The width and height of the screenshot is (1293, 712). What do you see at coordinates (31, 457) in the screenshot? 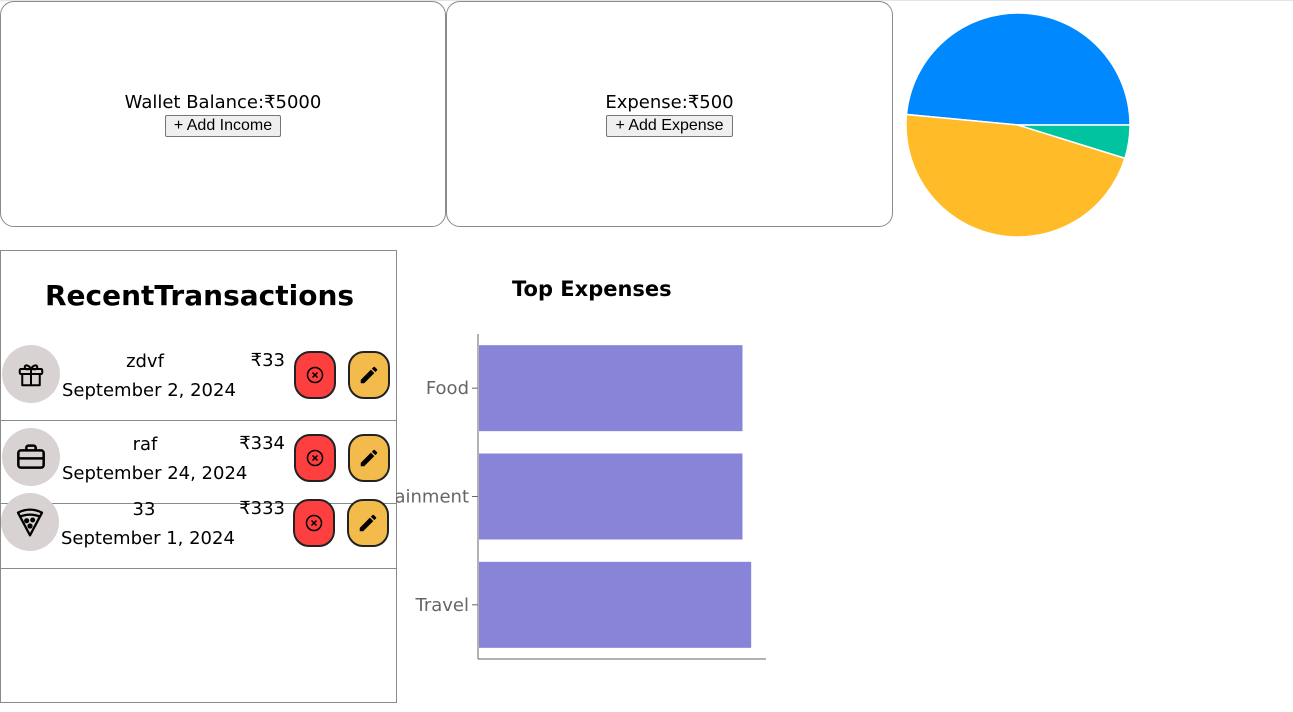
I see `briefcase-icon` at bounding box center [31, 457].